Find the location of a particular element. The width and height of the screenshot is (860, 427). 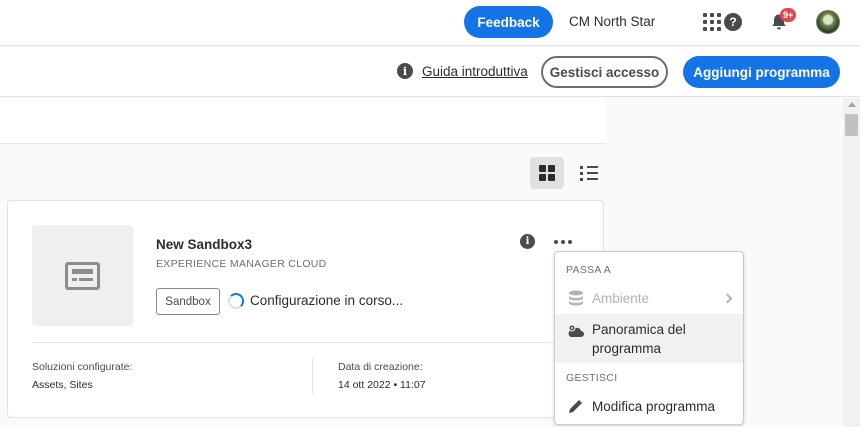

created-date-label: Data di creazione: is located at coordinates (380, 367).